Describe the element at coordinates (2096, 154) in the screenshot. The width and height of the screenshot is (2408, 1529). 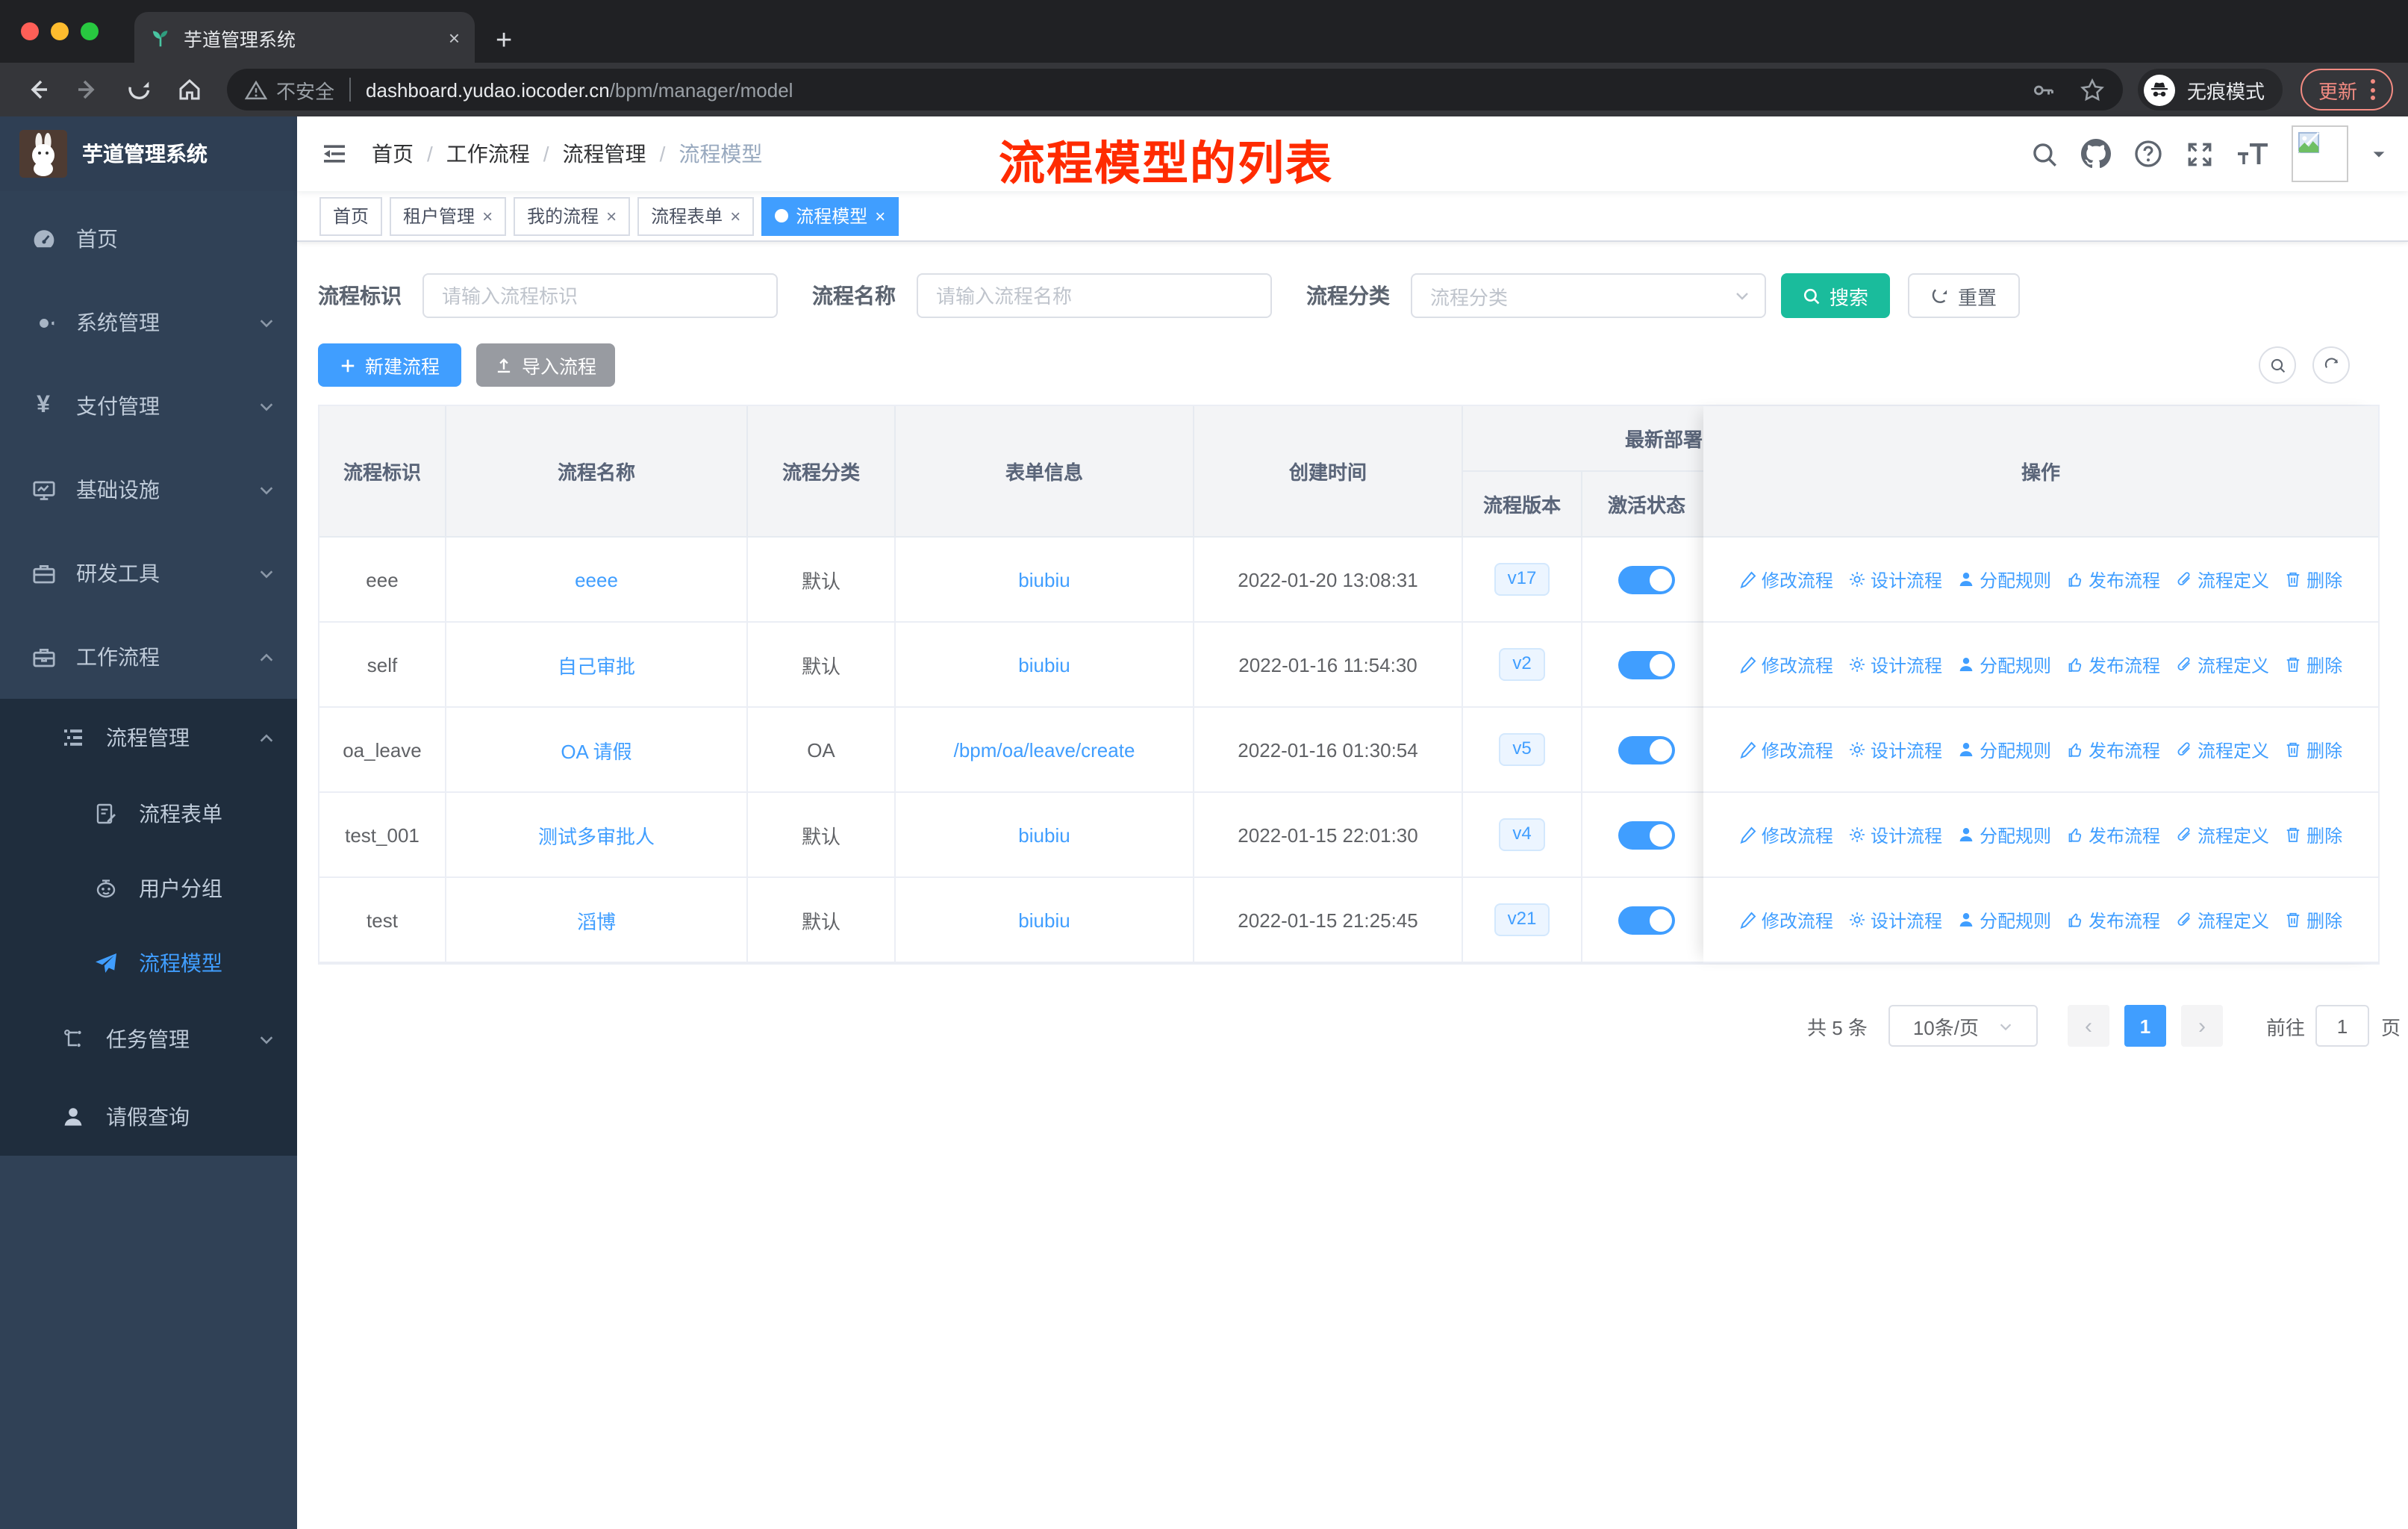
I see `github-icon` at that location.